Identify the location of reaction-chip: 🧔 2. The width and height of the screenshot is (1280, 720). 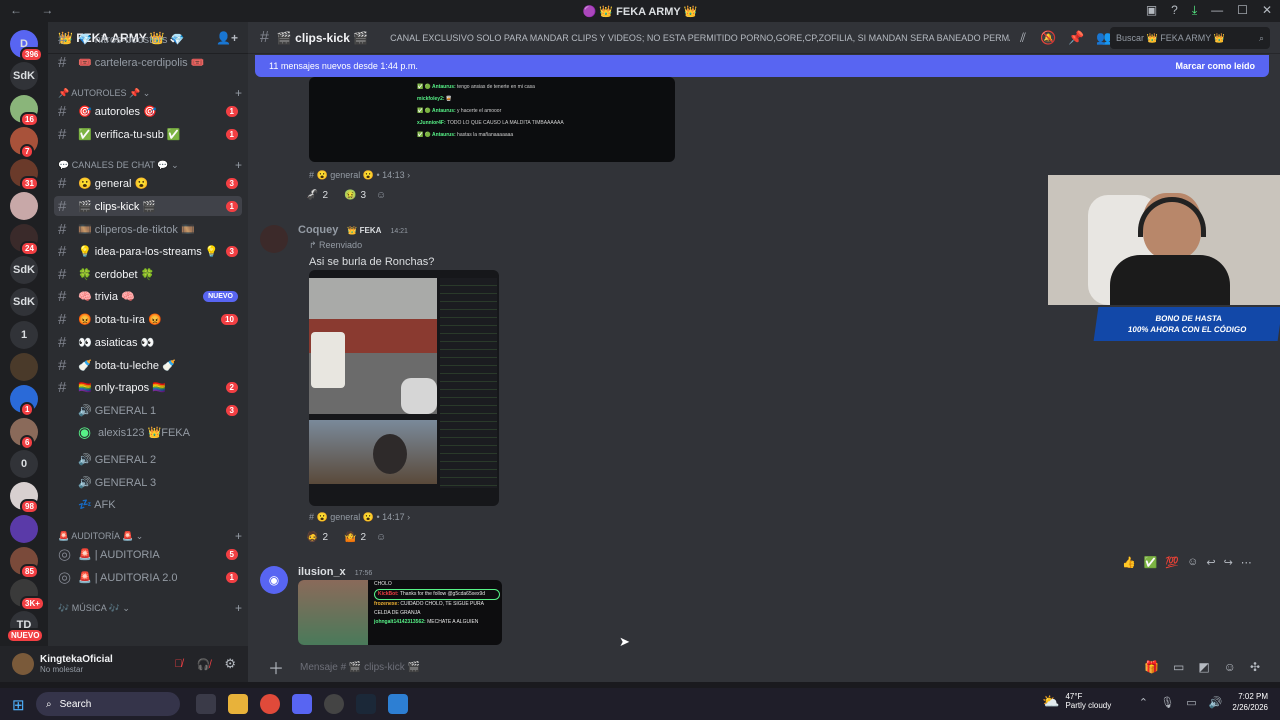
(317, 537).